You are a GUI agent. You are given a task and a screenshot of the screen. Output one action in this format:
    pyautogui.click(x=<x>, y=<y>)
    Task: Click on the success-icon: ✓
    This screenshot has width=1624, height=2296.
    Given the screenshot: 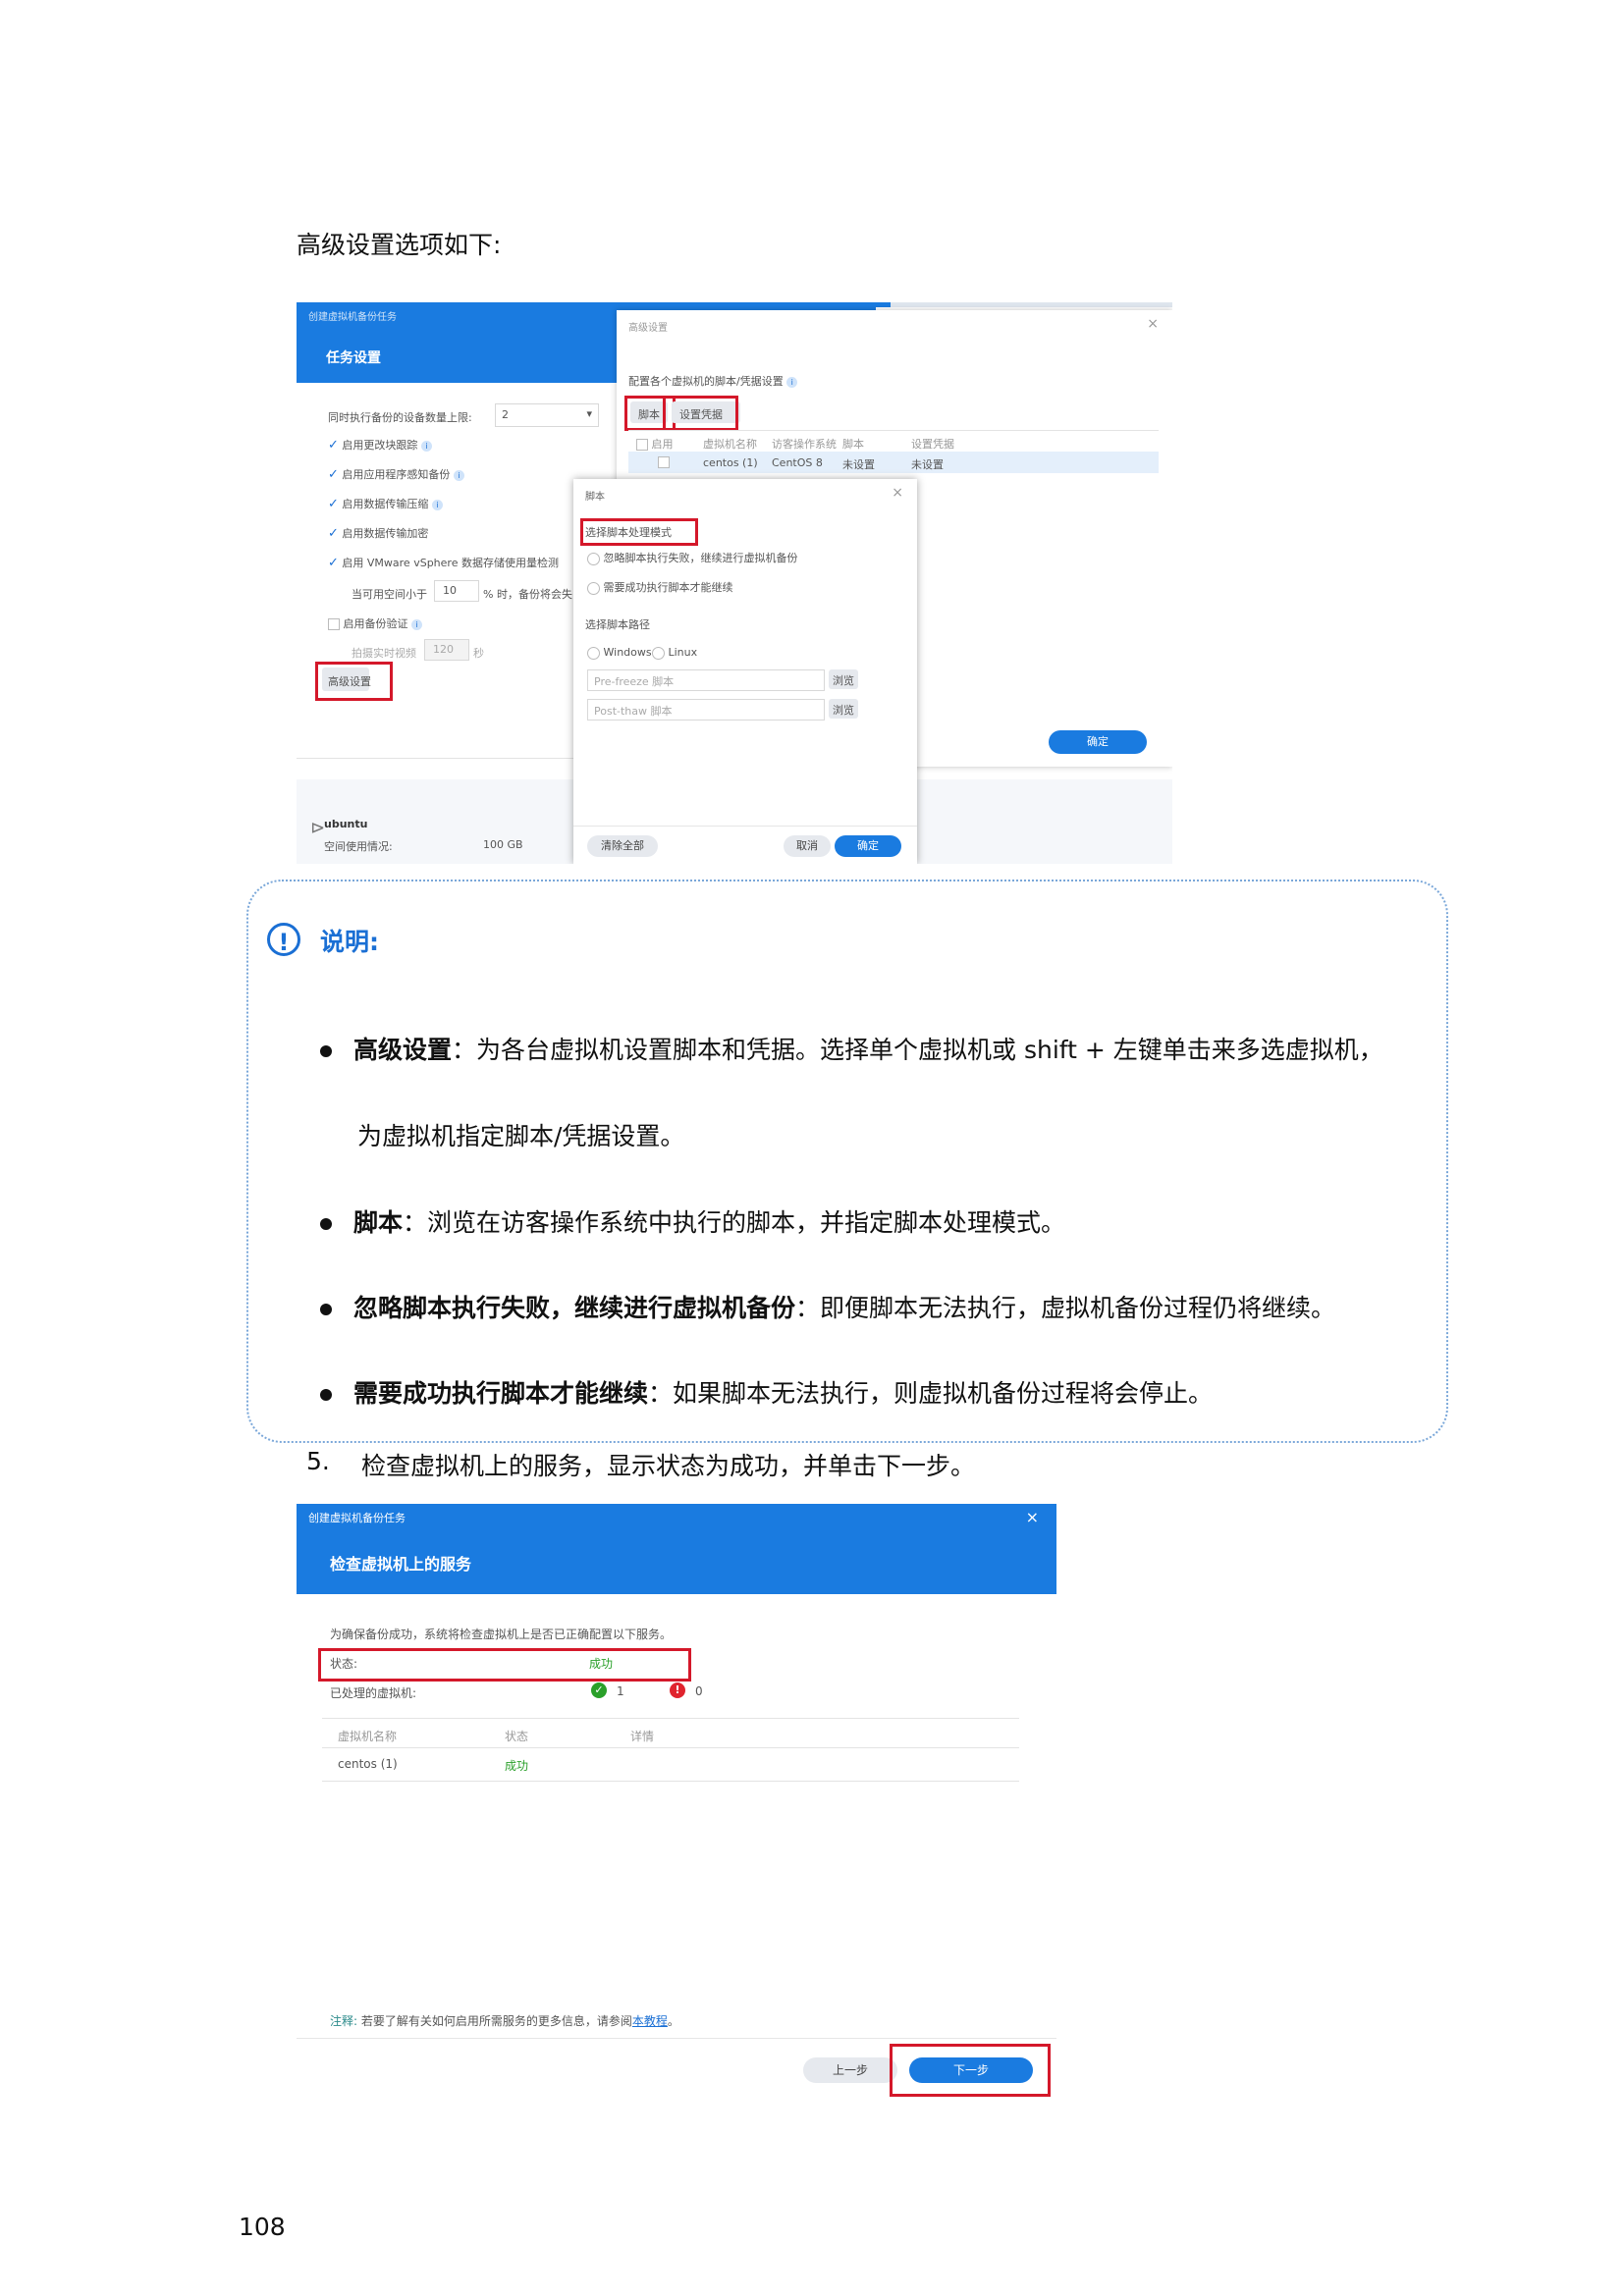 What is the action you would take?
    pyautogui.click(x=599, y=1690)
    